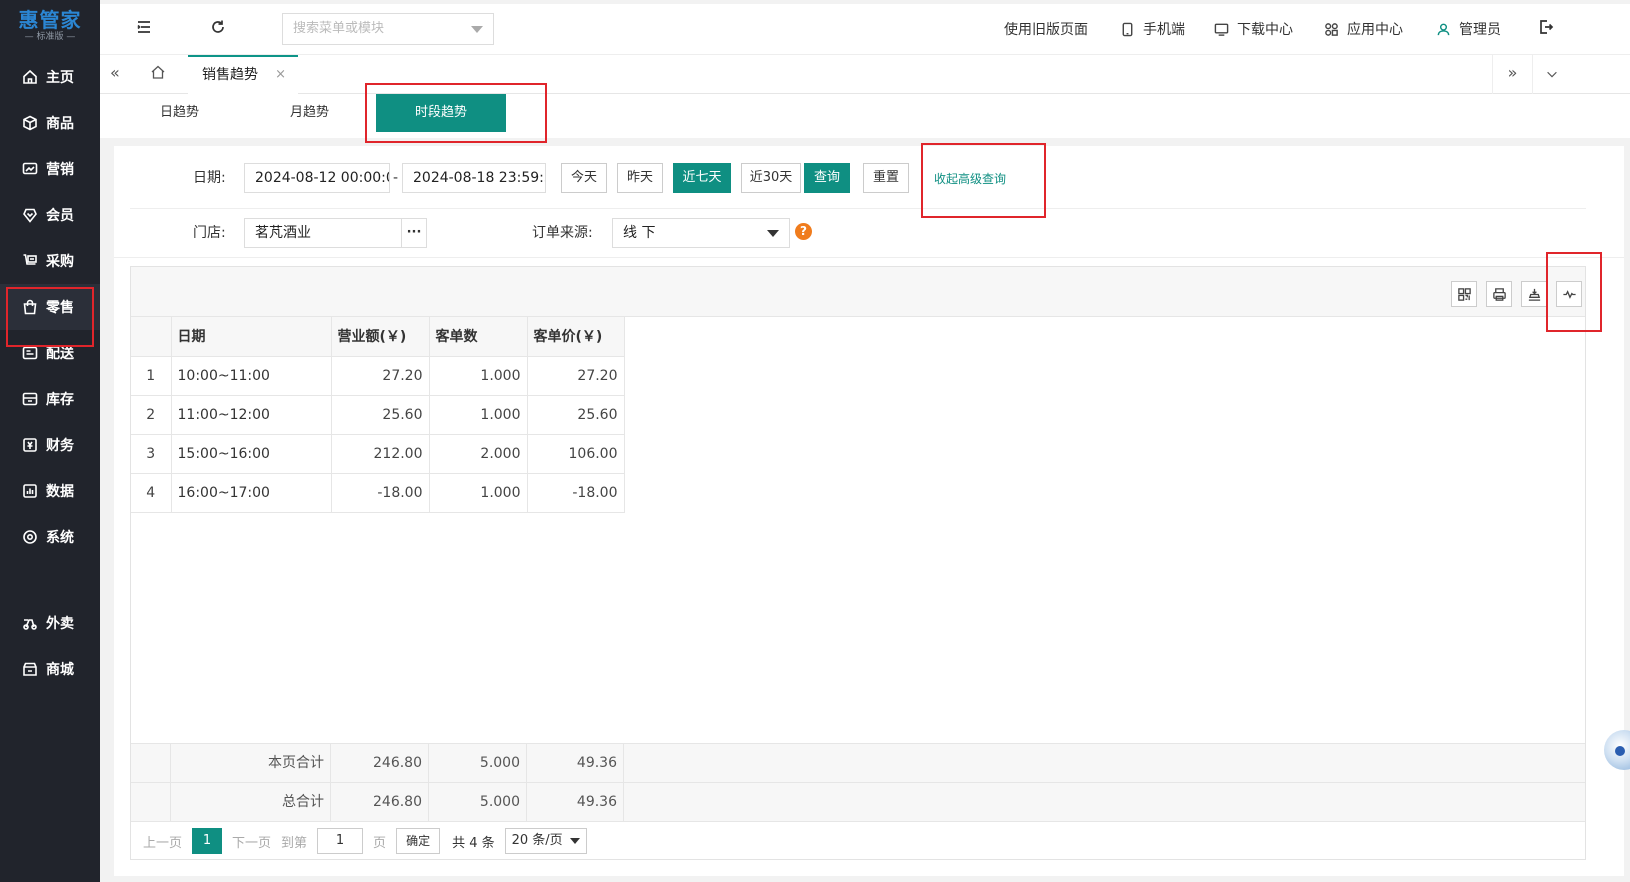 This screenshot has height=882, width=1630. I want to click on sidebar-item-finance: 财务, so click(50, 445).